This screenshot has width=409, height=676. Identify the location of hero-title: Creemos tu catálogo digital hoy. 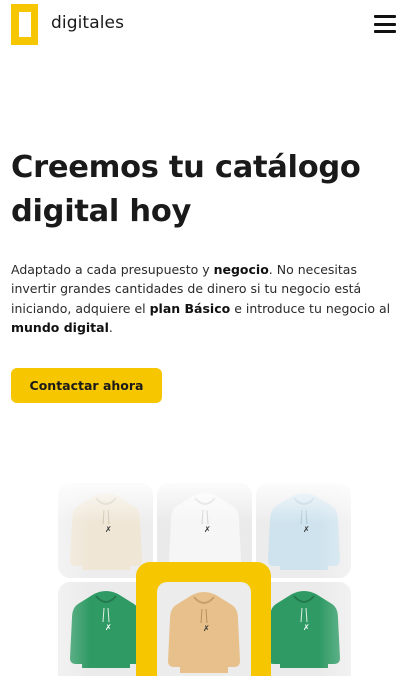
(206, 190).